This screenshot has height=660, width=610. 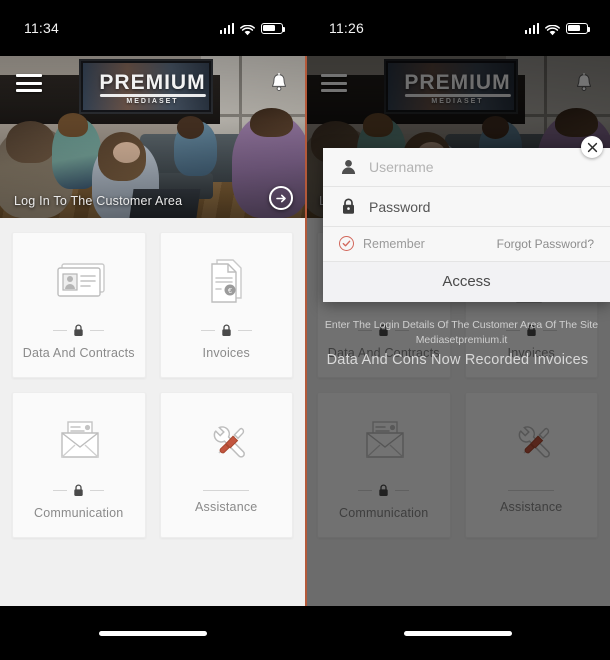 What do you see at coordinates (152, 83) in the screenshot?
I see `hero-top-bar` at bounding box center [152, 83].